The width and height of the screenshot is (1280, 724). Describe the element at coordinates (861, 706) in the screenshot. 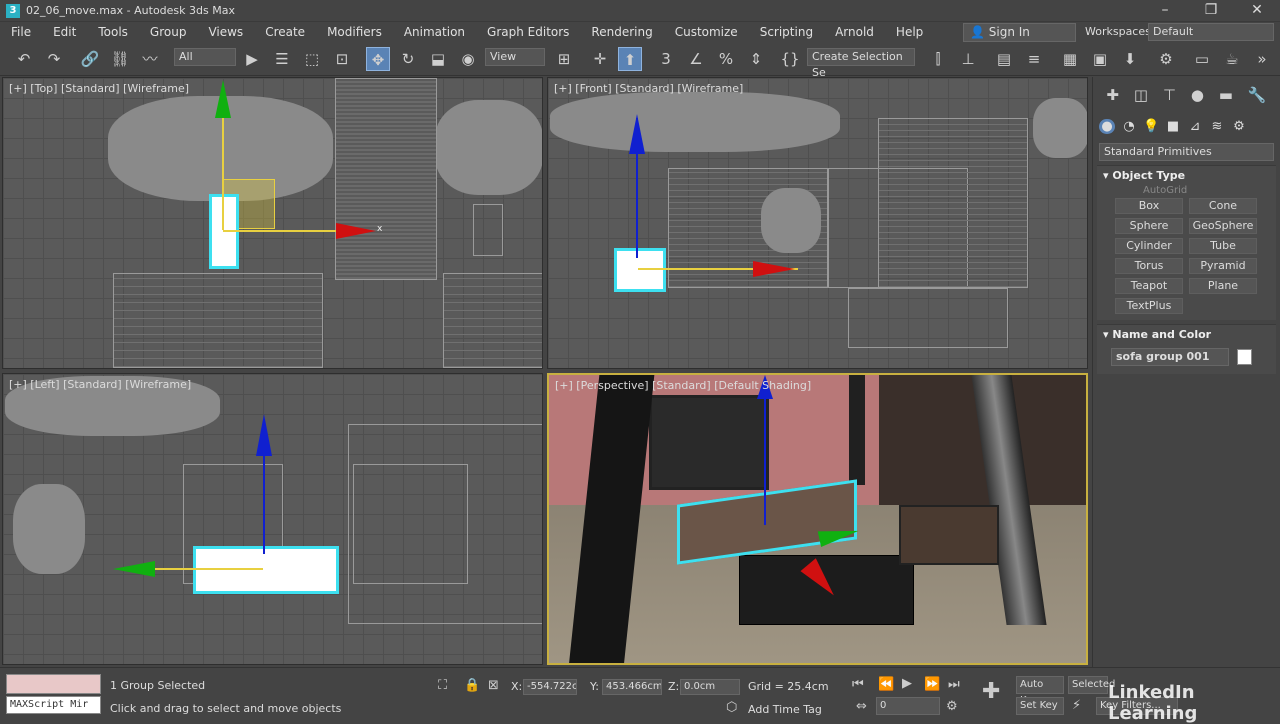

I see `key-mode-icon: ⇔` at that location.